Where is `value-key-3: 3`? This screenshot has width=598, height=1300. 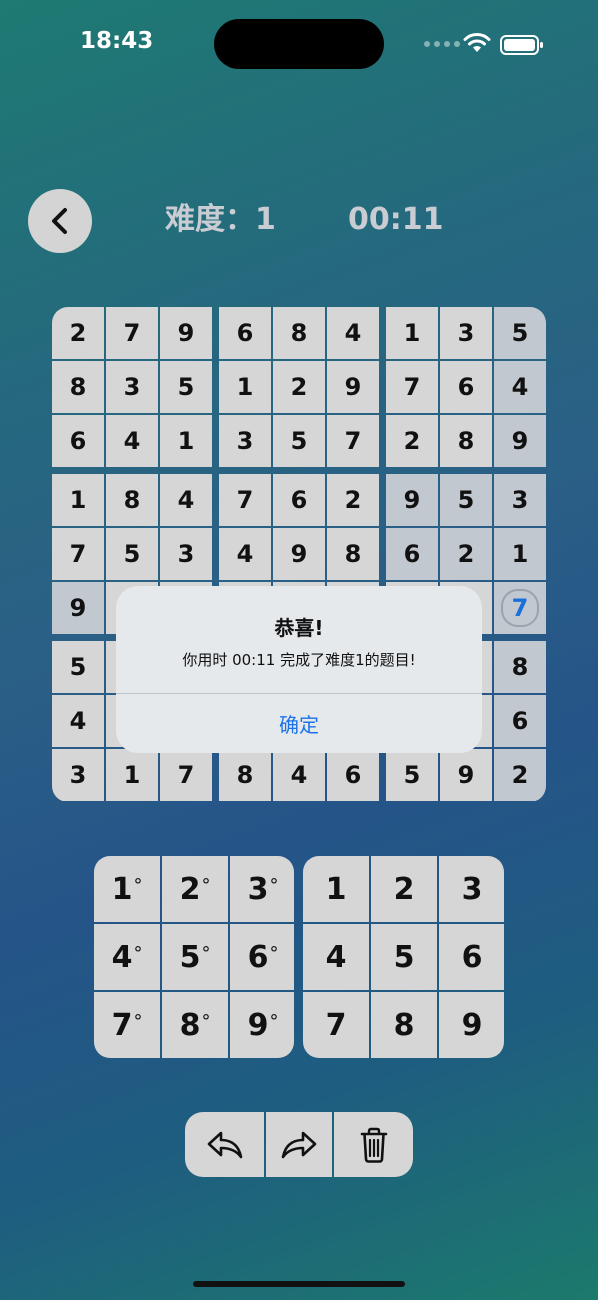
value-key-3: 3 is located at coordinates (471, 889).